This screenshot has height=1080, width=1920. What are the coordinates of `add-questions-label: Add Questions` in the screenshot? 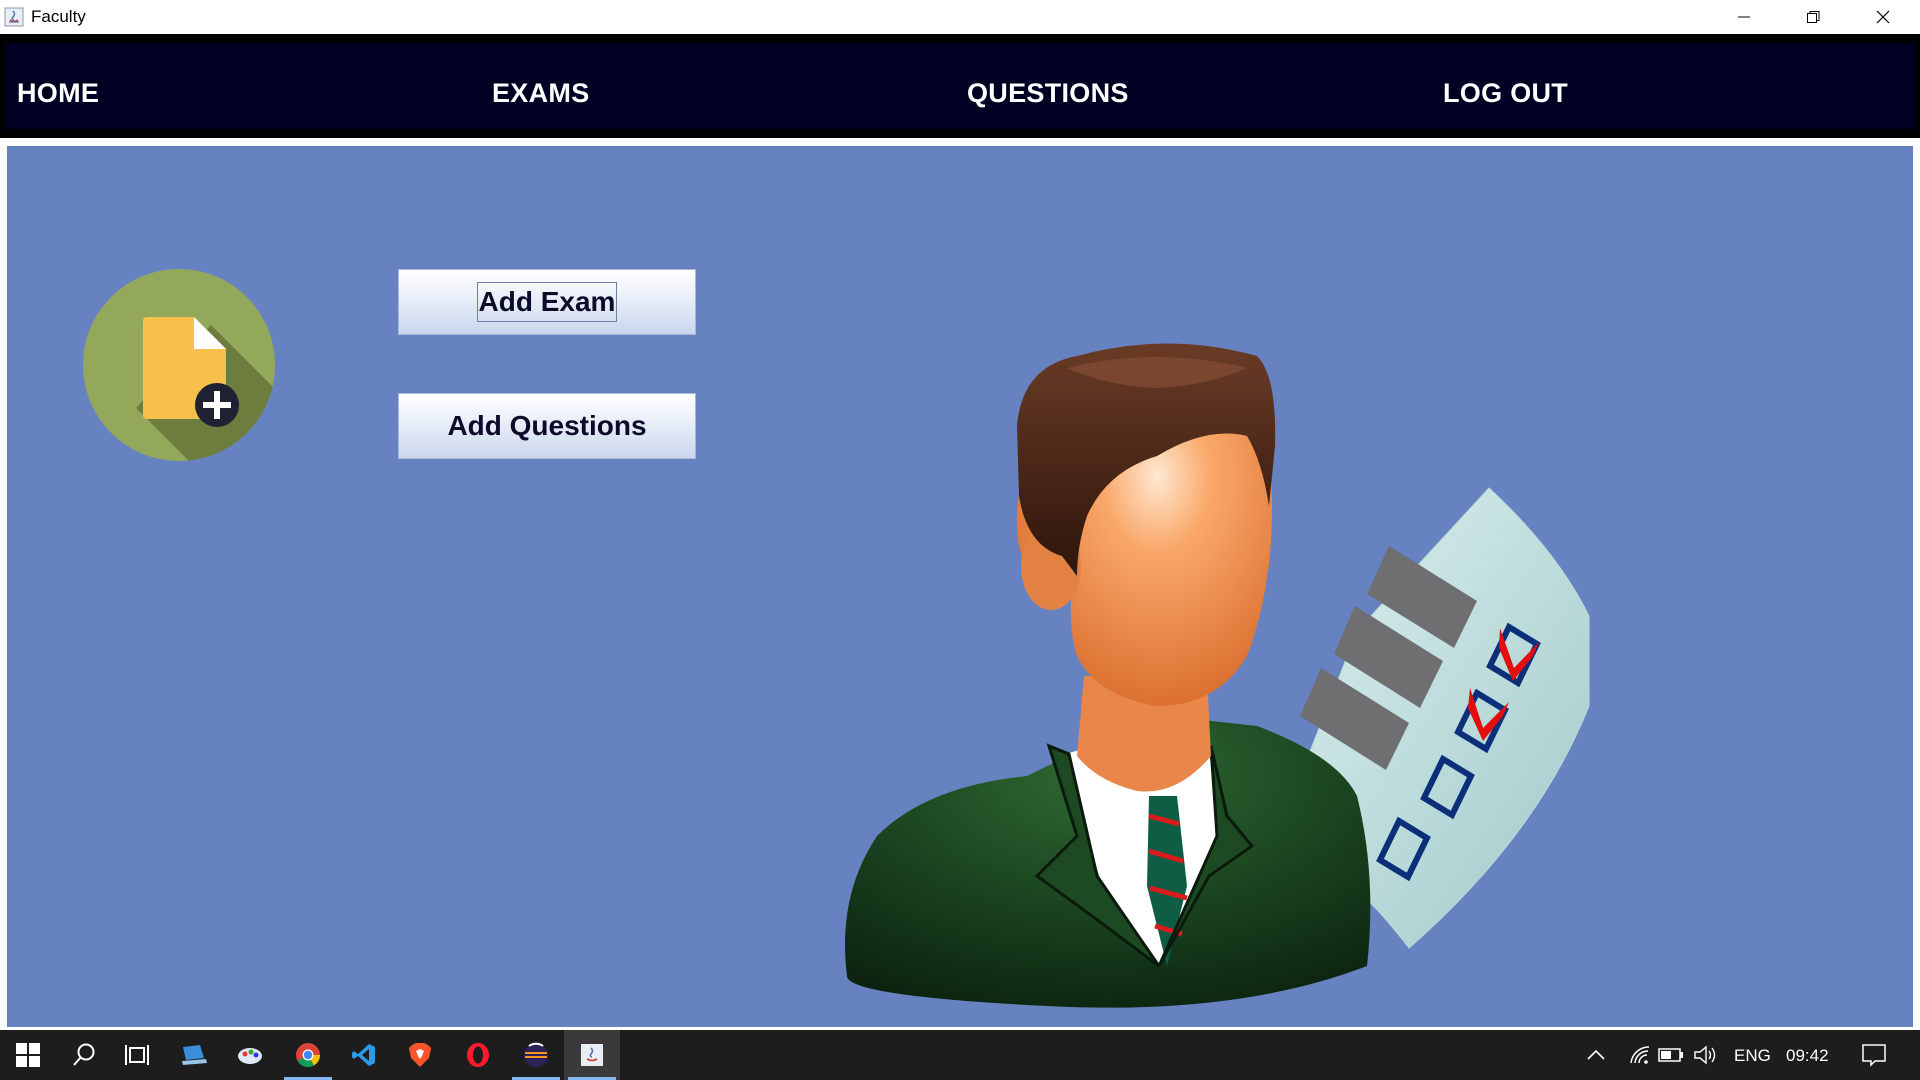 It's located at (547, 425).